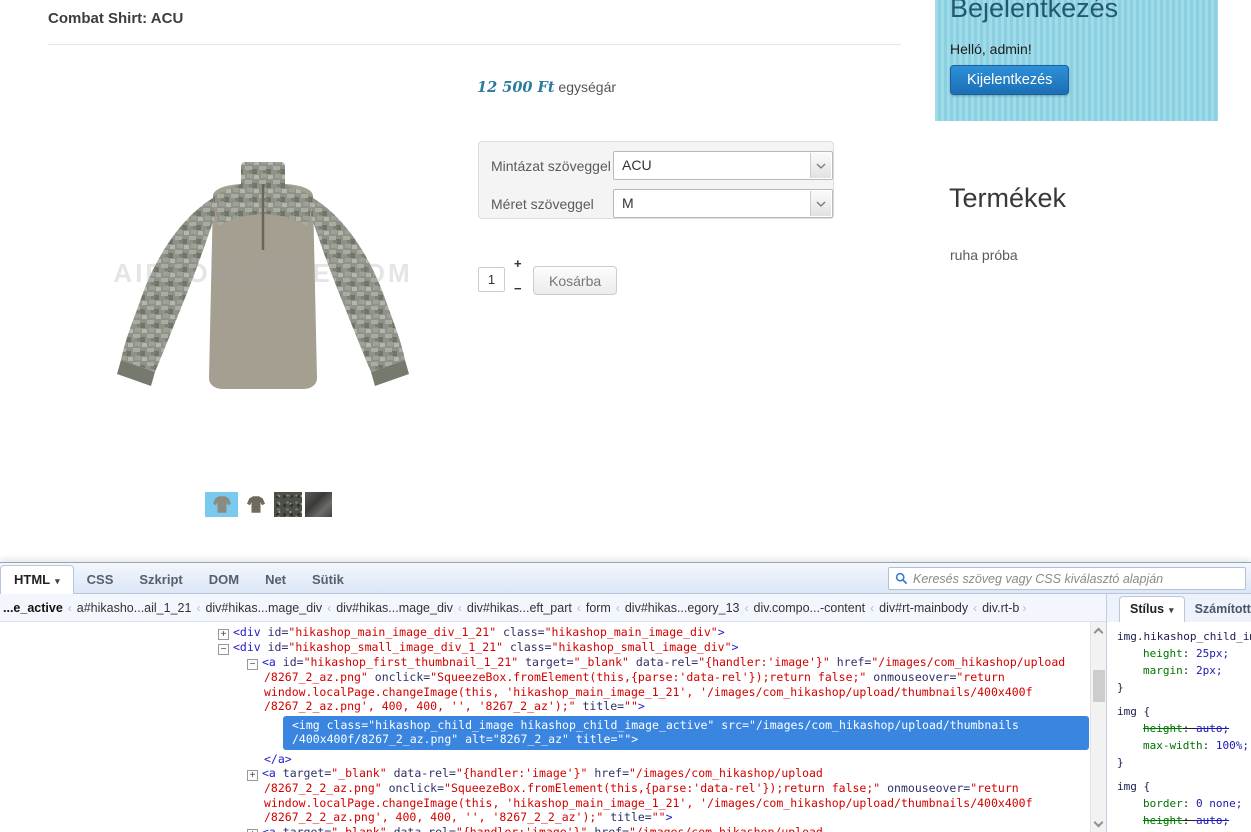  What do you see at coordinates (1098, 727) in the screenshot?
I see `code-scrollbar` at bounding box center [1098, 727].